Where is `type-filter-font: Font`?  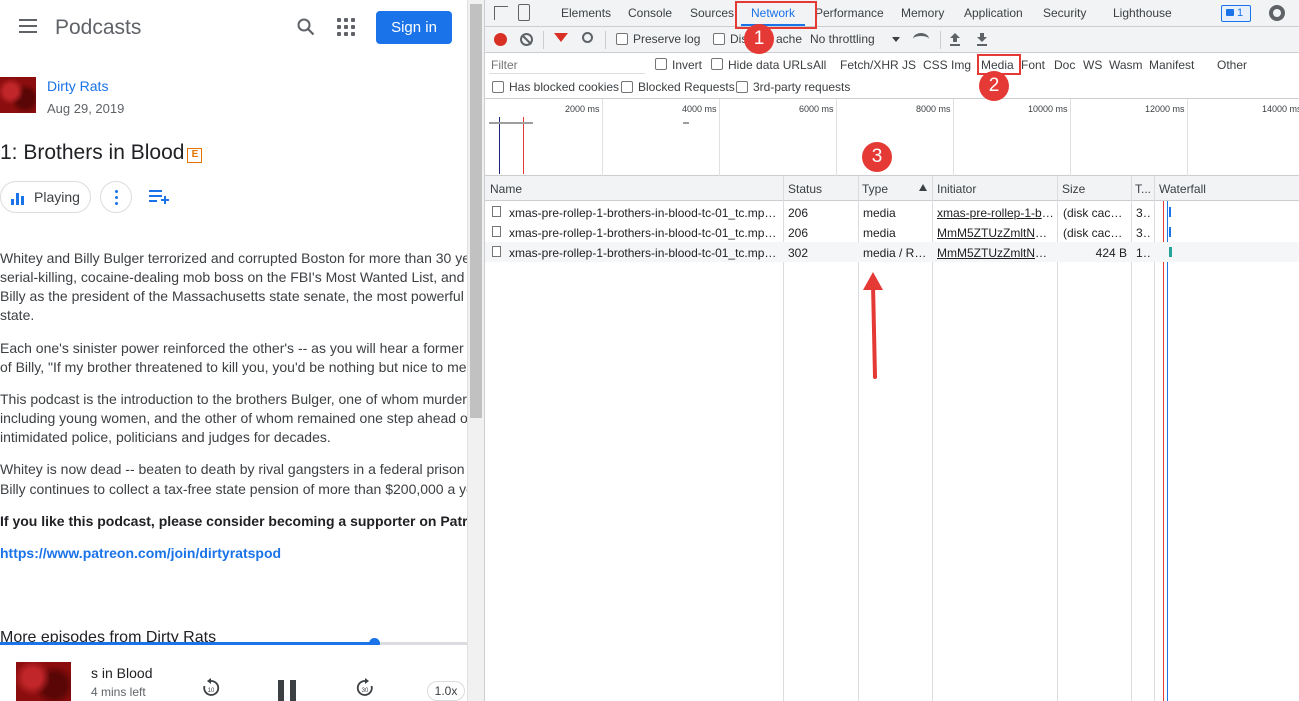
type-filter-font: Font is located at coordinates (1033, 65).